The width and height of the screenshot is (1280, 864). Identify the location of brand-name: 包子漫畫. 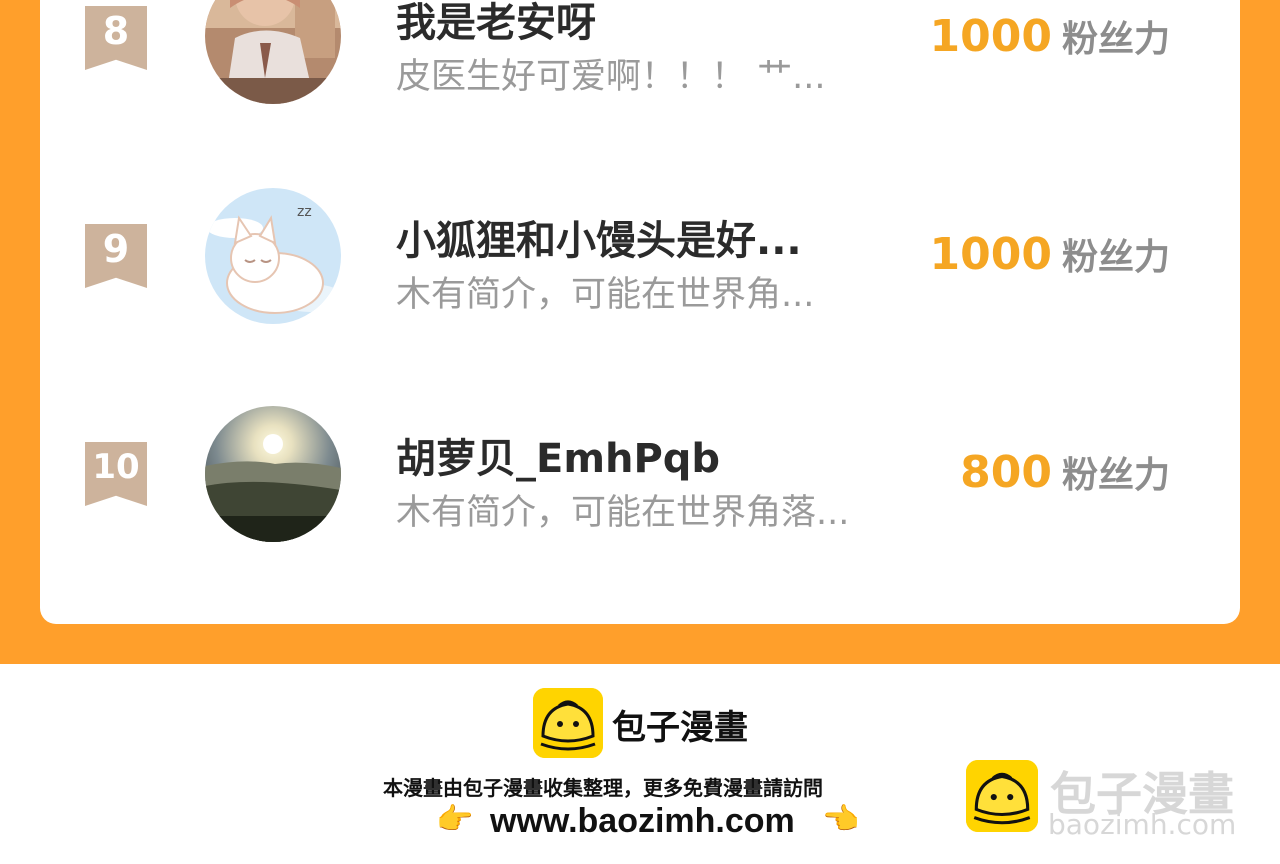
(680, 728).